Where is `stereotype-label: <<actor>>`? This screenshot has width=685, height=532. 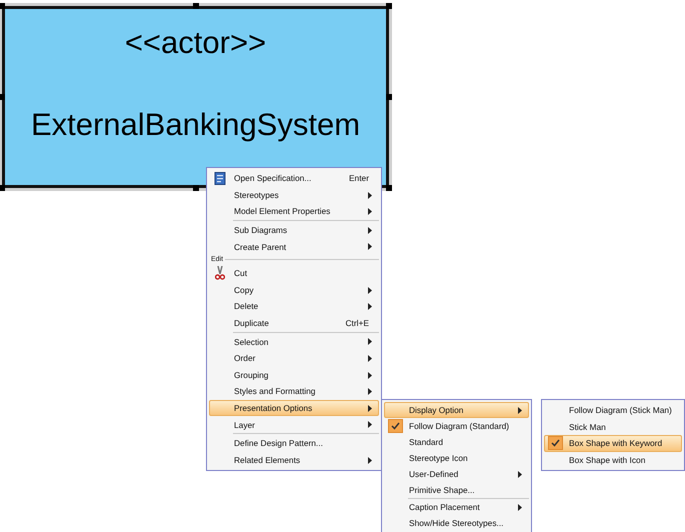 stereotype-label: <<actor>> is located at coordinates (195, 43).